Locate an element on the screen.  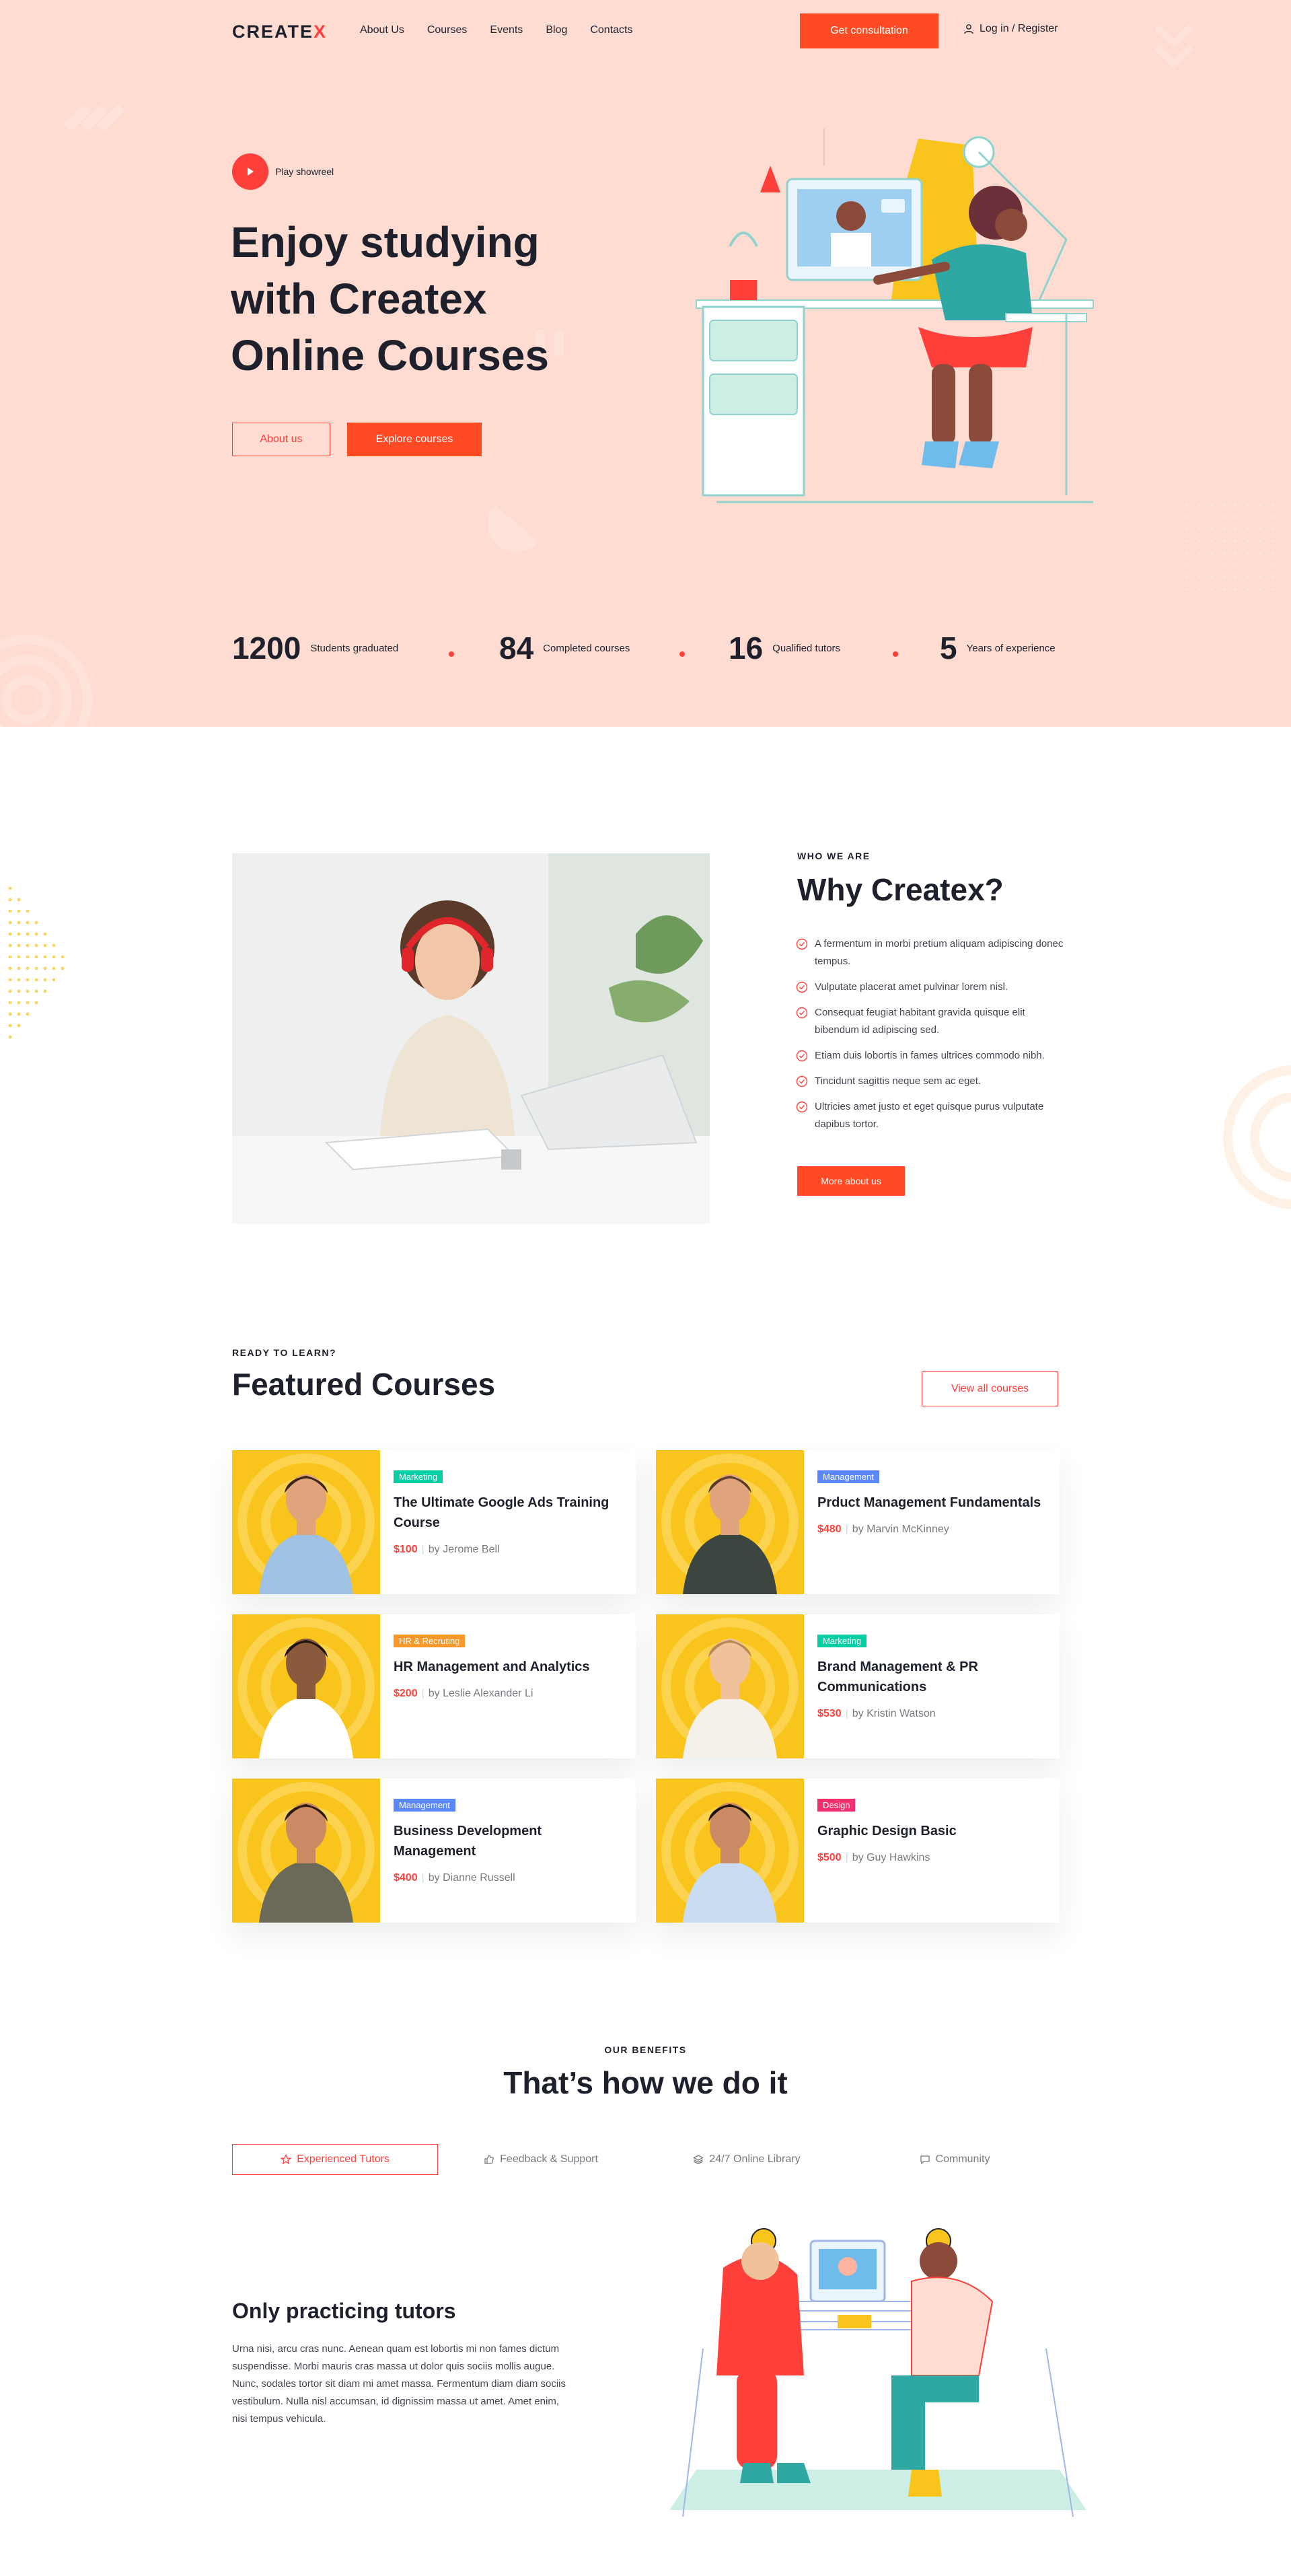
chat-icon is located at coordinates (925, 2160).